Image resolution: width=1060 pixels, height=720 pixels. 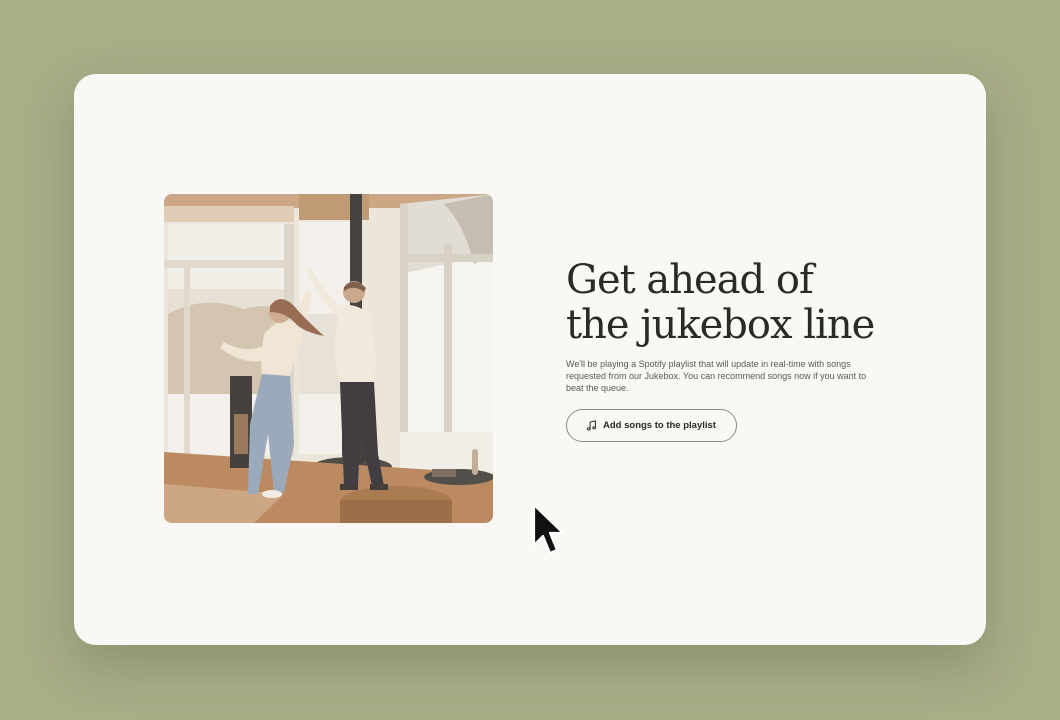 I want to click on add-songs-button: Add songs to the playlist, so click(x=651, y=425).